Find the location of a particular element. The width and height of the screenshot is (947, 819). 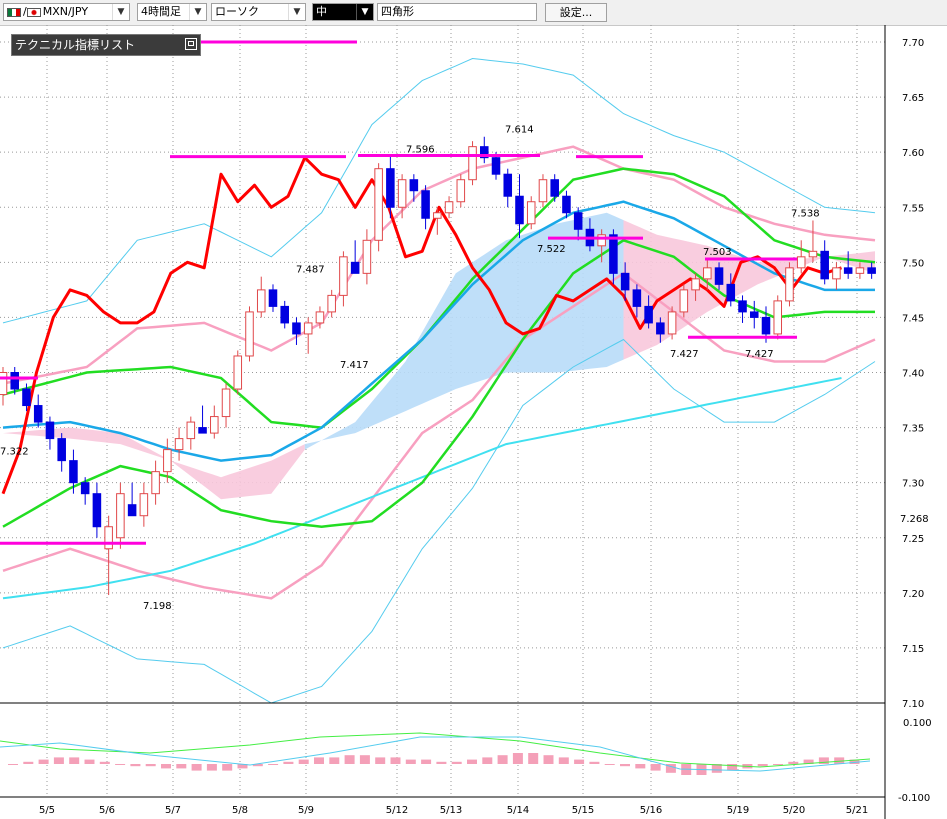

y-tick-label: 7.40 is located at coordinates (913, 374).